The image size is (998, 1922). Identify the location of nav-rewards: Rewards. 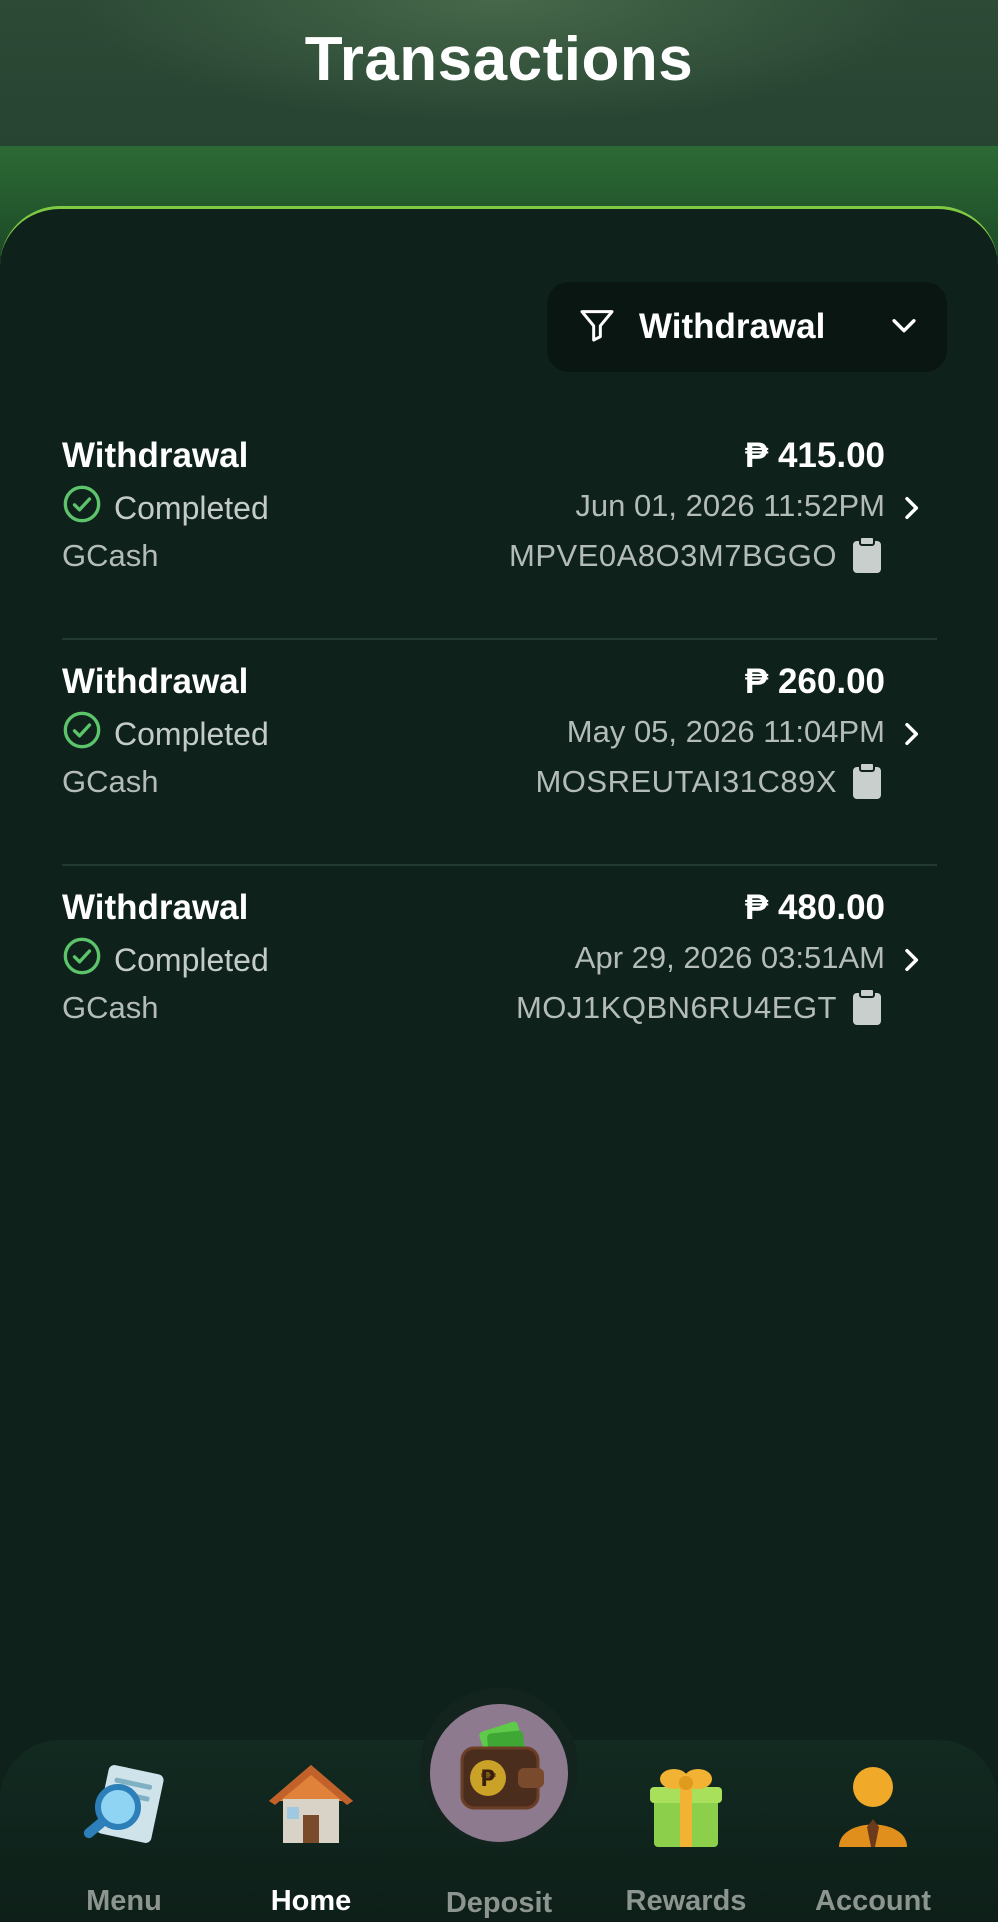
(686, 1837).